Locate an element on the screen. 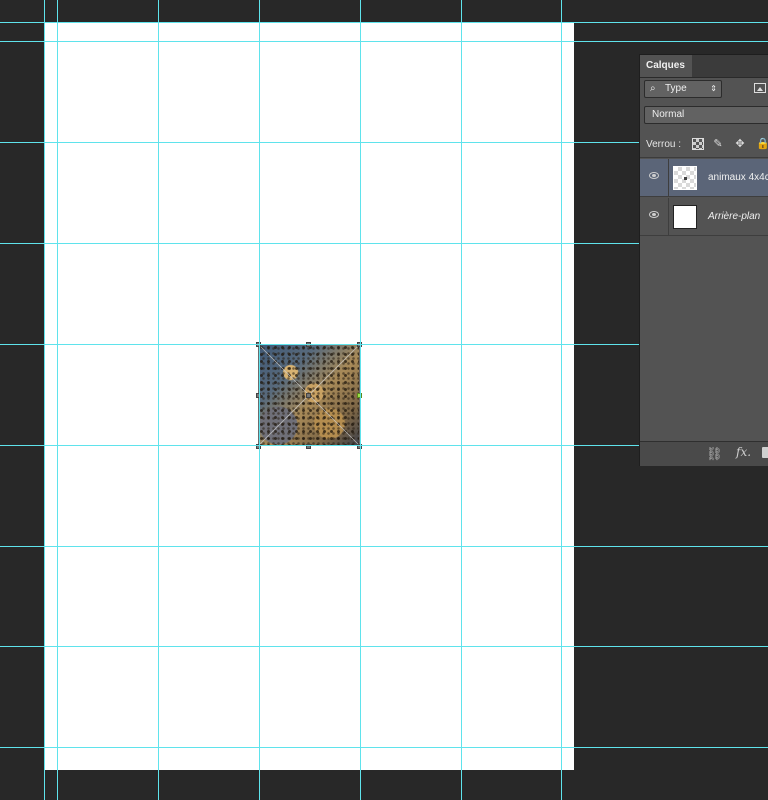  panel-tab-bar: Calques is located at coordinates (704, 66).